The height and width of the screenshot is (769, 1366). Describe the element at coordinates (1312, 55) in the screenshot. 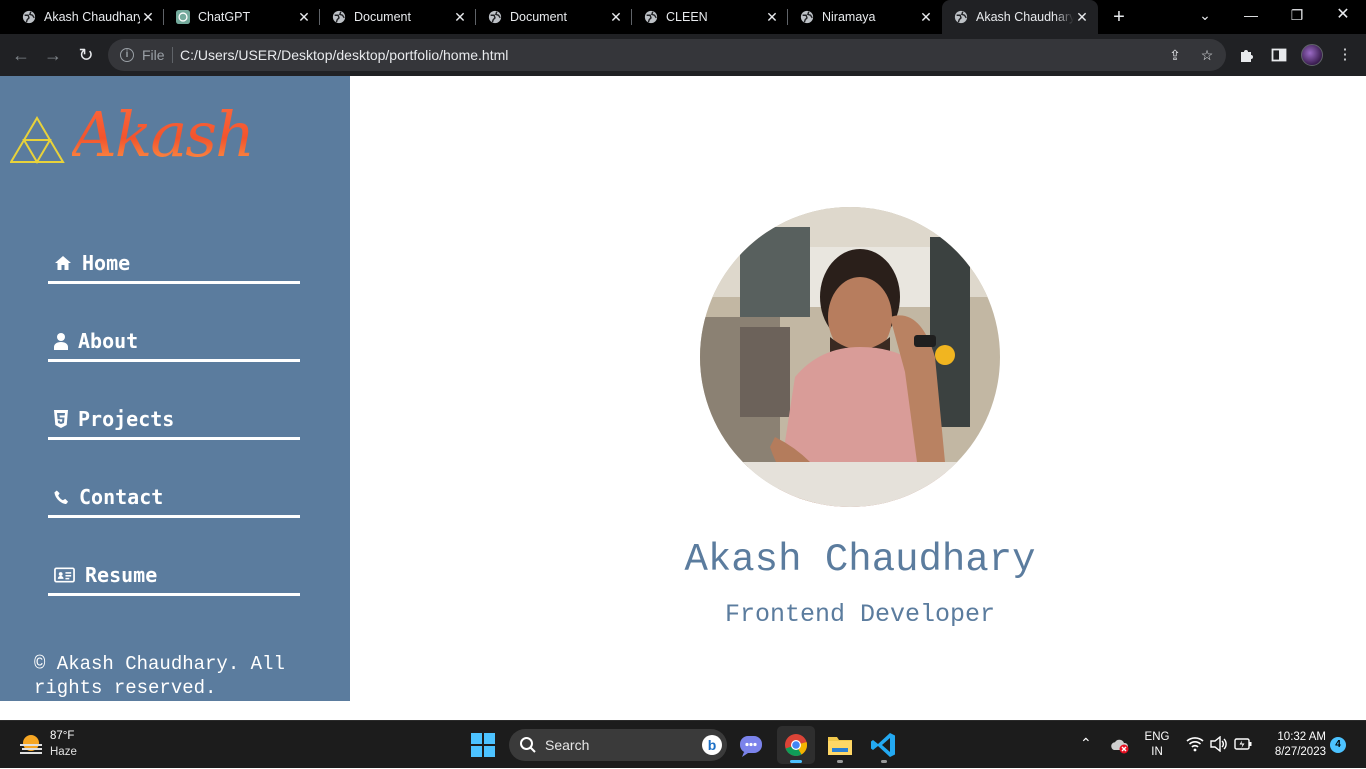

I see `profile-avatar` at that location.